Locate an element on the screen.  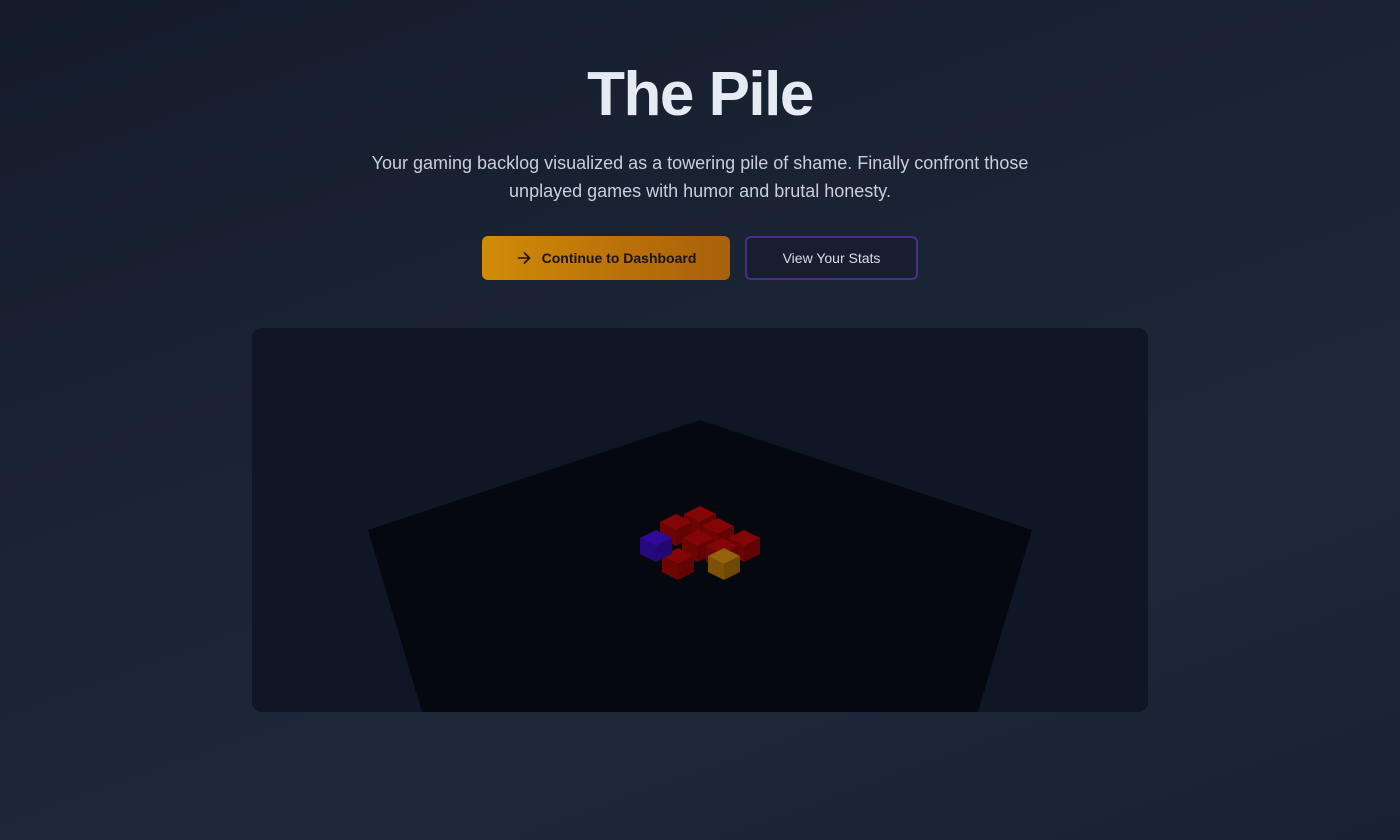
continue-to-dashboard-label: Continue to Dashboard is located at coordinates (619, 258).